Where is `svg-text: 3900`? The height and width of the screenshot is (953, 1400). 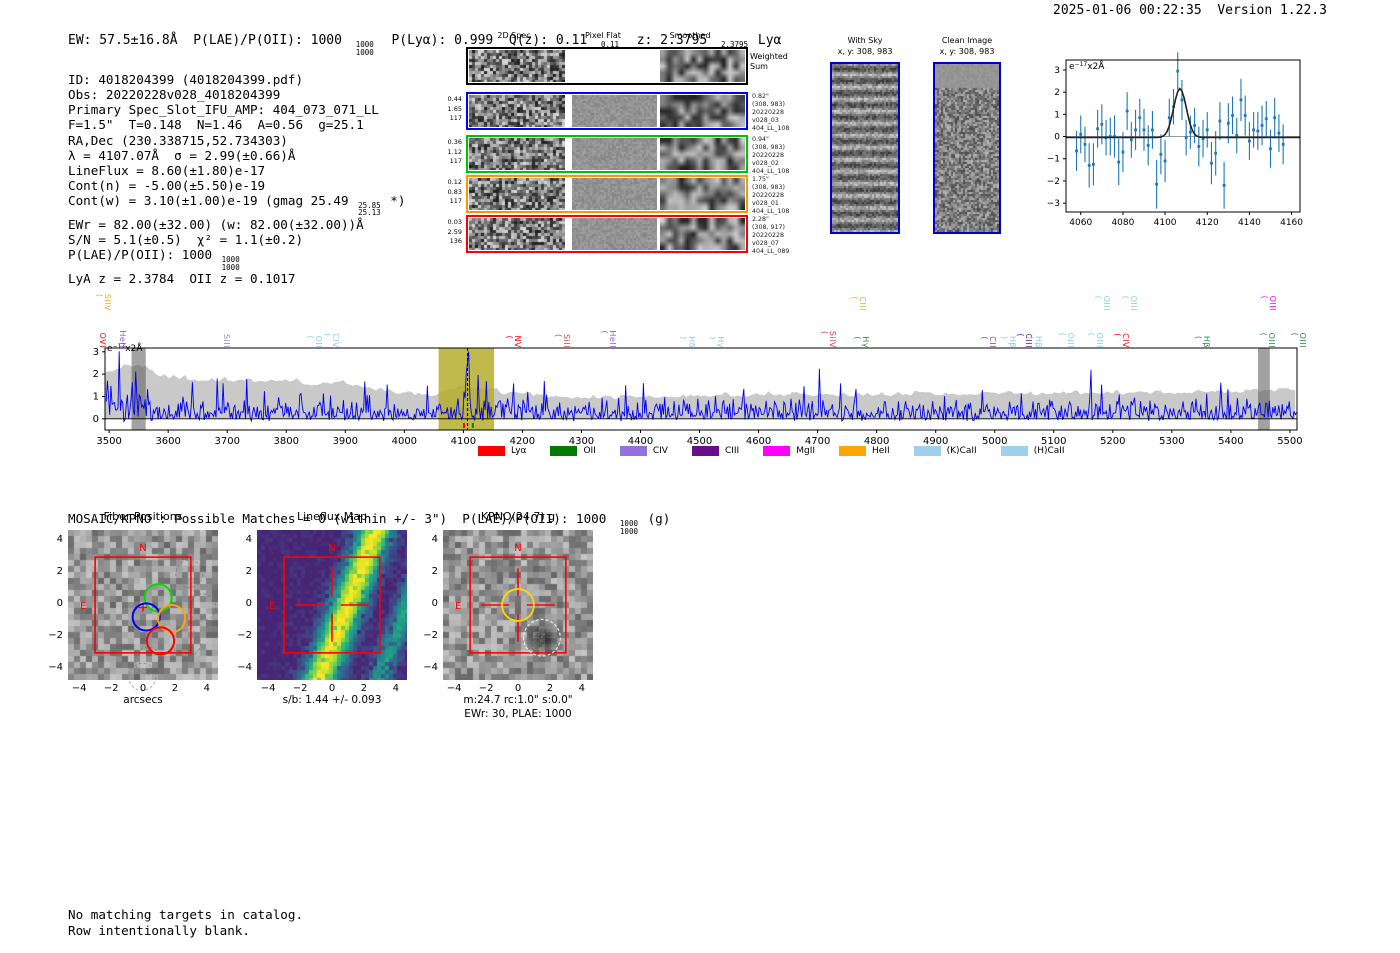 svg-text: 3900 is located at coordinates (345, 441).